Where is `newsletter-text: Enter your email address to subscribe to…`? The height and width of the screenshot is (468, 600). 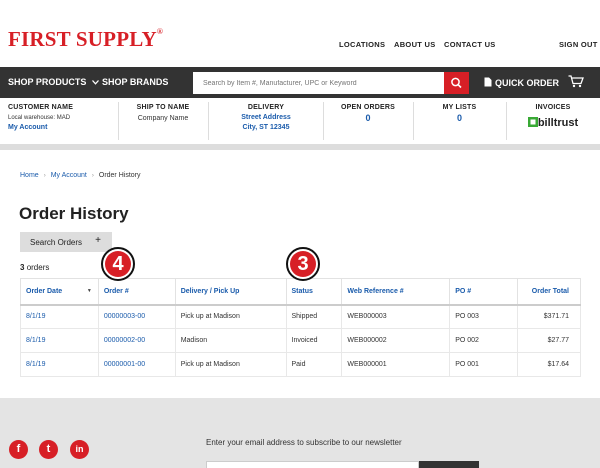
newsletter-text: Enter your email address to subscribe to… is located at coordinates (304, 442).